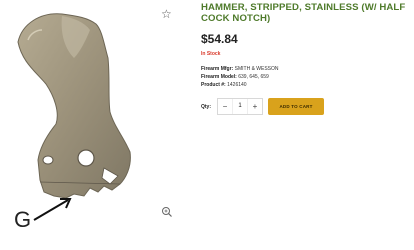 This screenshot has width=414, height=250. What do you see at coordinates (256, 69) in the screenshot?
I see `spec-value: SMITH & WESSON` at bounding box center [256, 69].